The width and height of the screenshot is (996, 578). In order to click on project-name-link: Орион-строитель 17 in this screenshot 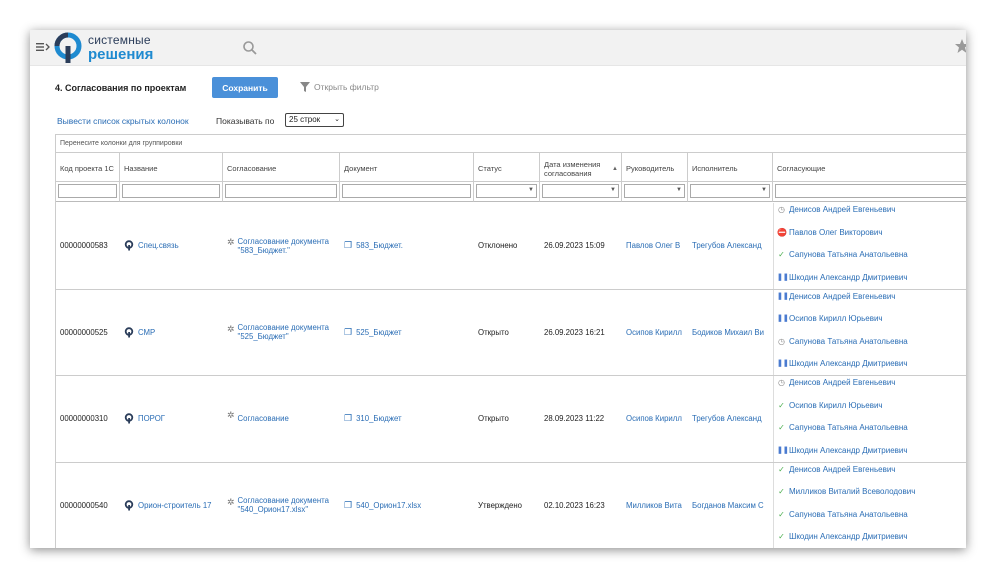, I will do `click(178, 505)`.